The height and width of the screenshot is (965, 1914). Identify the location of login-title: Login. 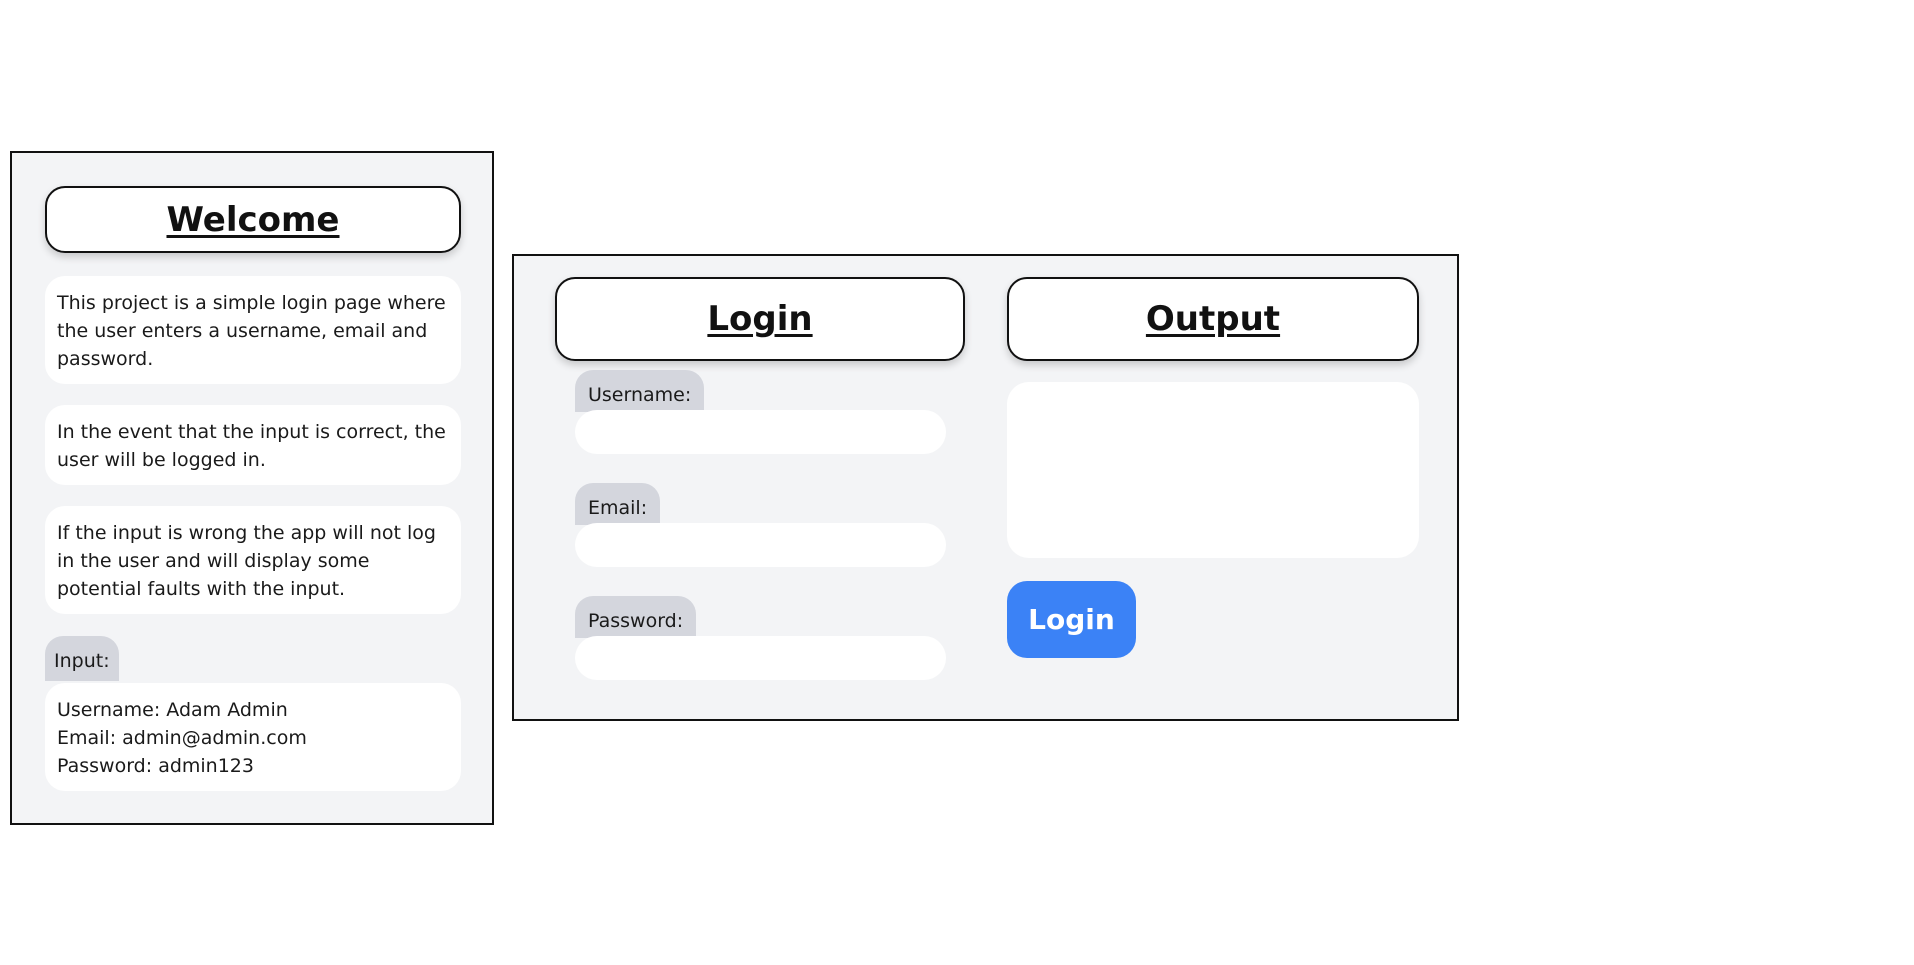
(760, 319).